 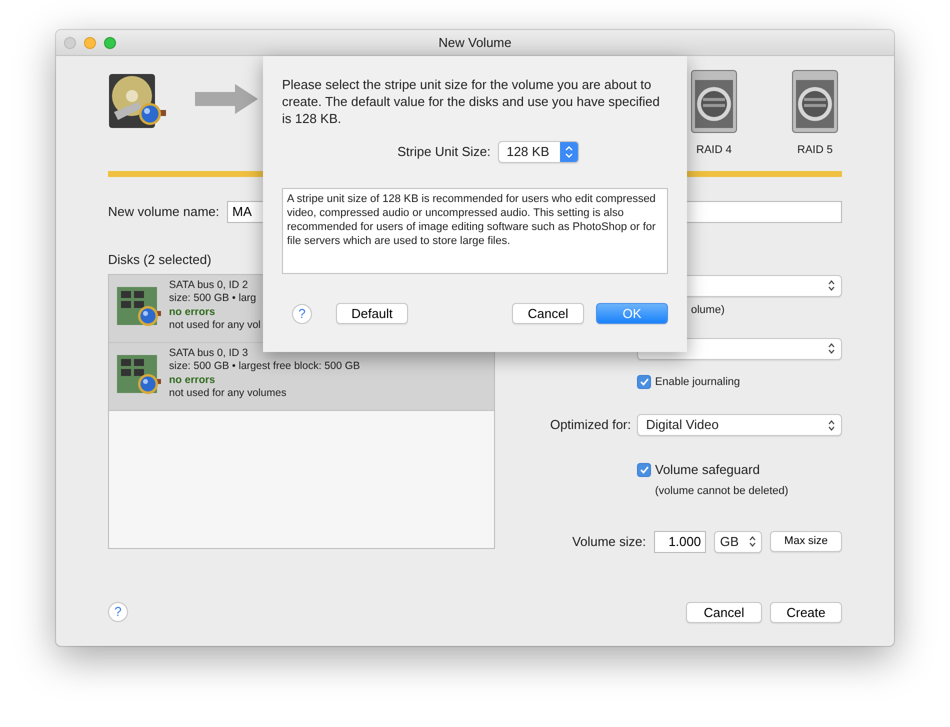 What do you see at coordinates (90, 43) in the screenshot?
I see `minimize-button` at bounding box center [90, 43].